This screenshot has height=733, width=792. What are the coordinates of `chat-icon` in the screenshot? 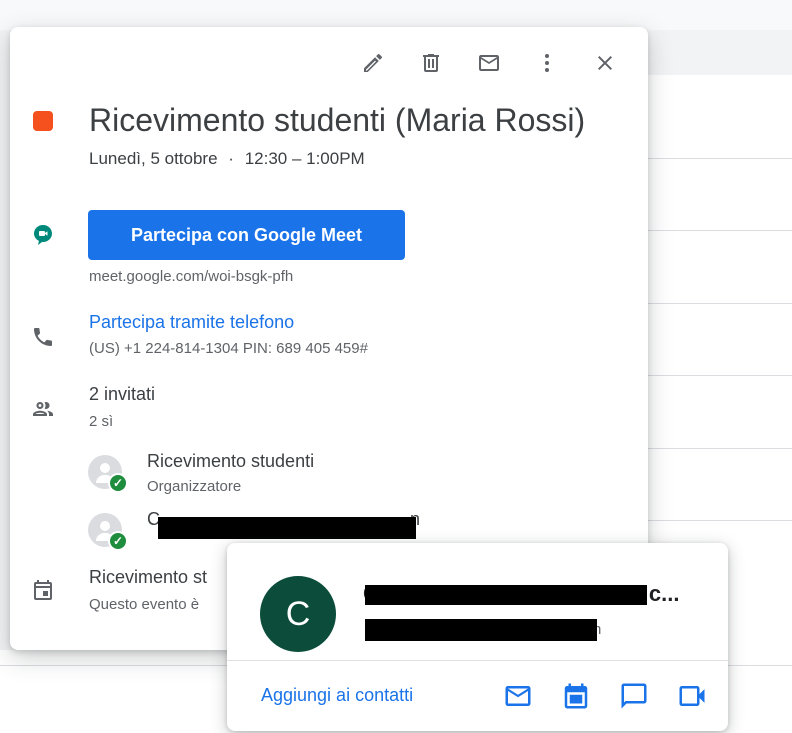 It's located at (634, 696).